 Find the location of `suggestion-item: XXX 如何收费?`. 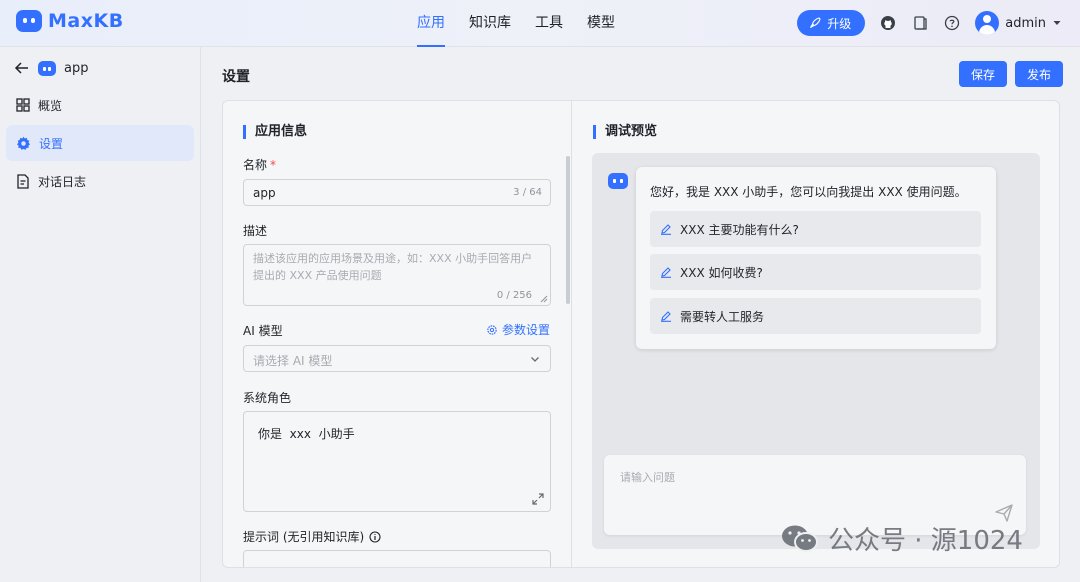

suggestion-item: XXX 如何收费? is located at coordinates (815, 272).